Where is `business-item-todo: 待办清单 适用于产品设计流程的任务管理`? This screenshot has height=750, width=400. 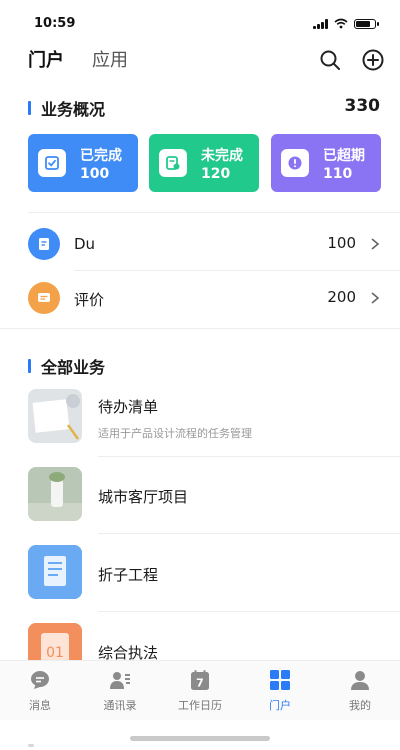
business-item-todo: 待办清单 适用于产品设计流程的任务管理 is located at coordinates (200, 422).